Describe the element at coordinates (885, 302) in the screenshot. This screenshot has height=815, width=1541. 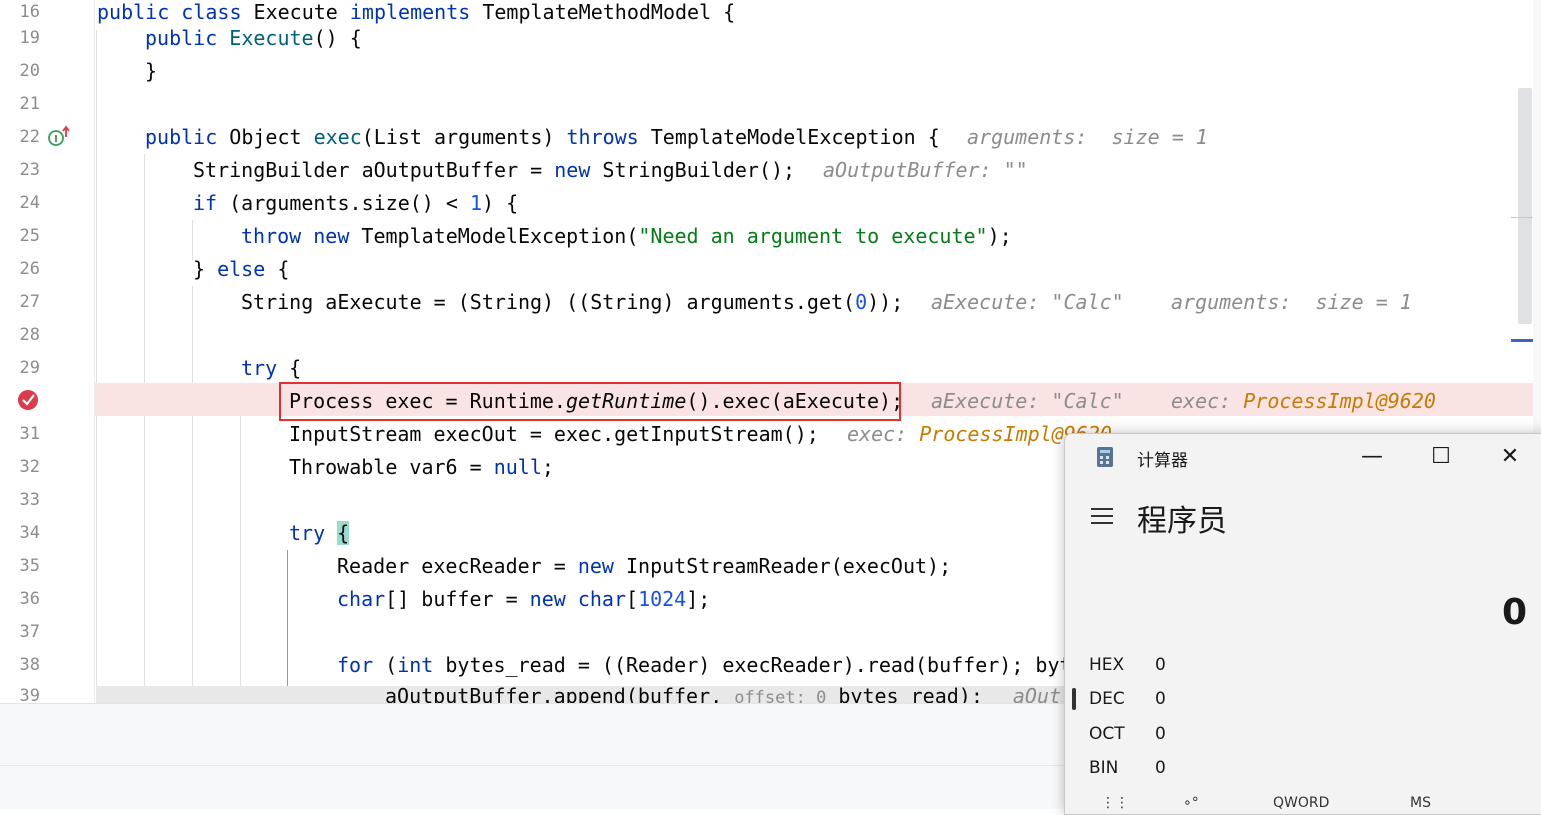
I see `token: ));` at that location.